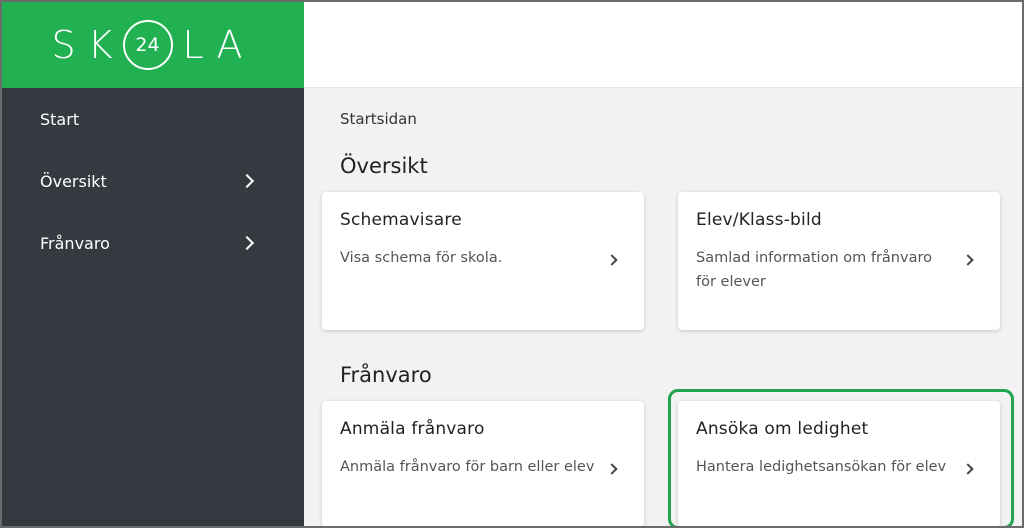 The height and width of the screenshot is (528, 1024). I want to click on logo-circle: 24, so click(147, 45).